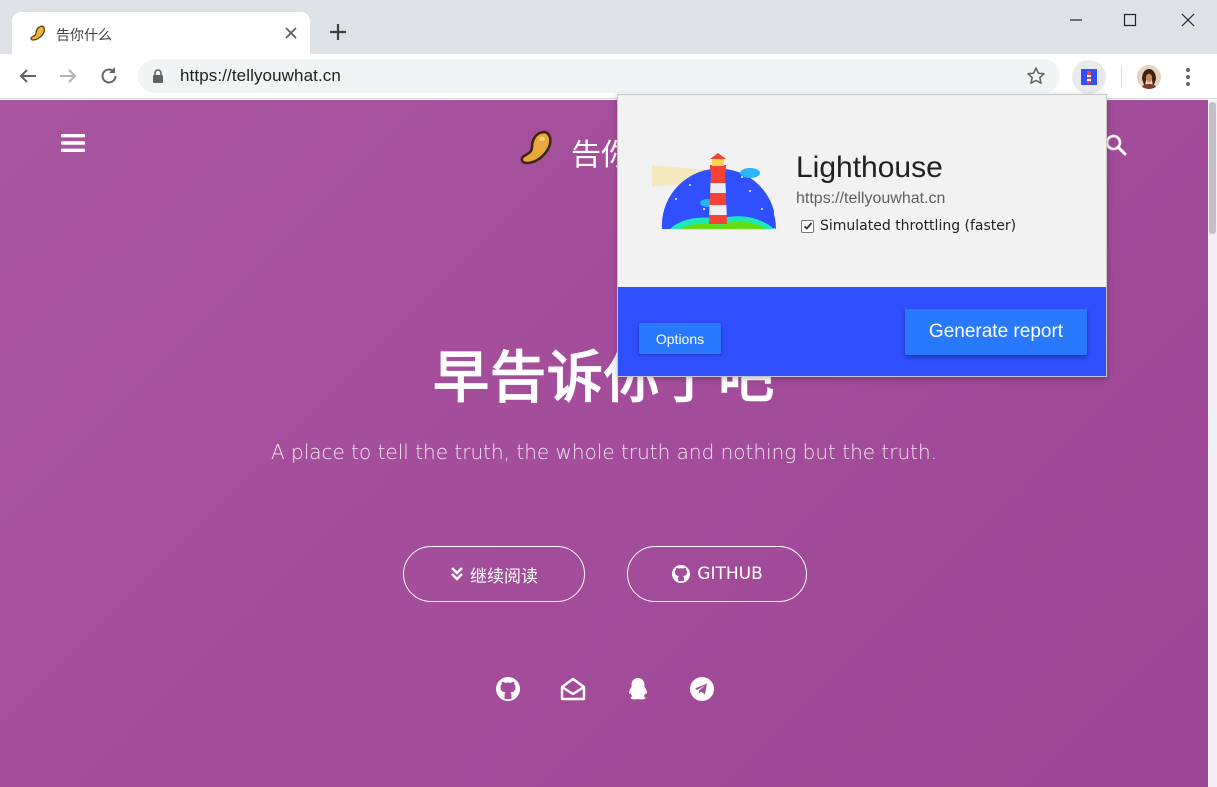  Describe the element at coordinates (1212, 443) in the screenshot. I see `page-scrollbar` at that location.